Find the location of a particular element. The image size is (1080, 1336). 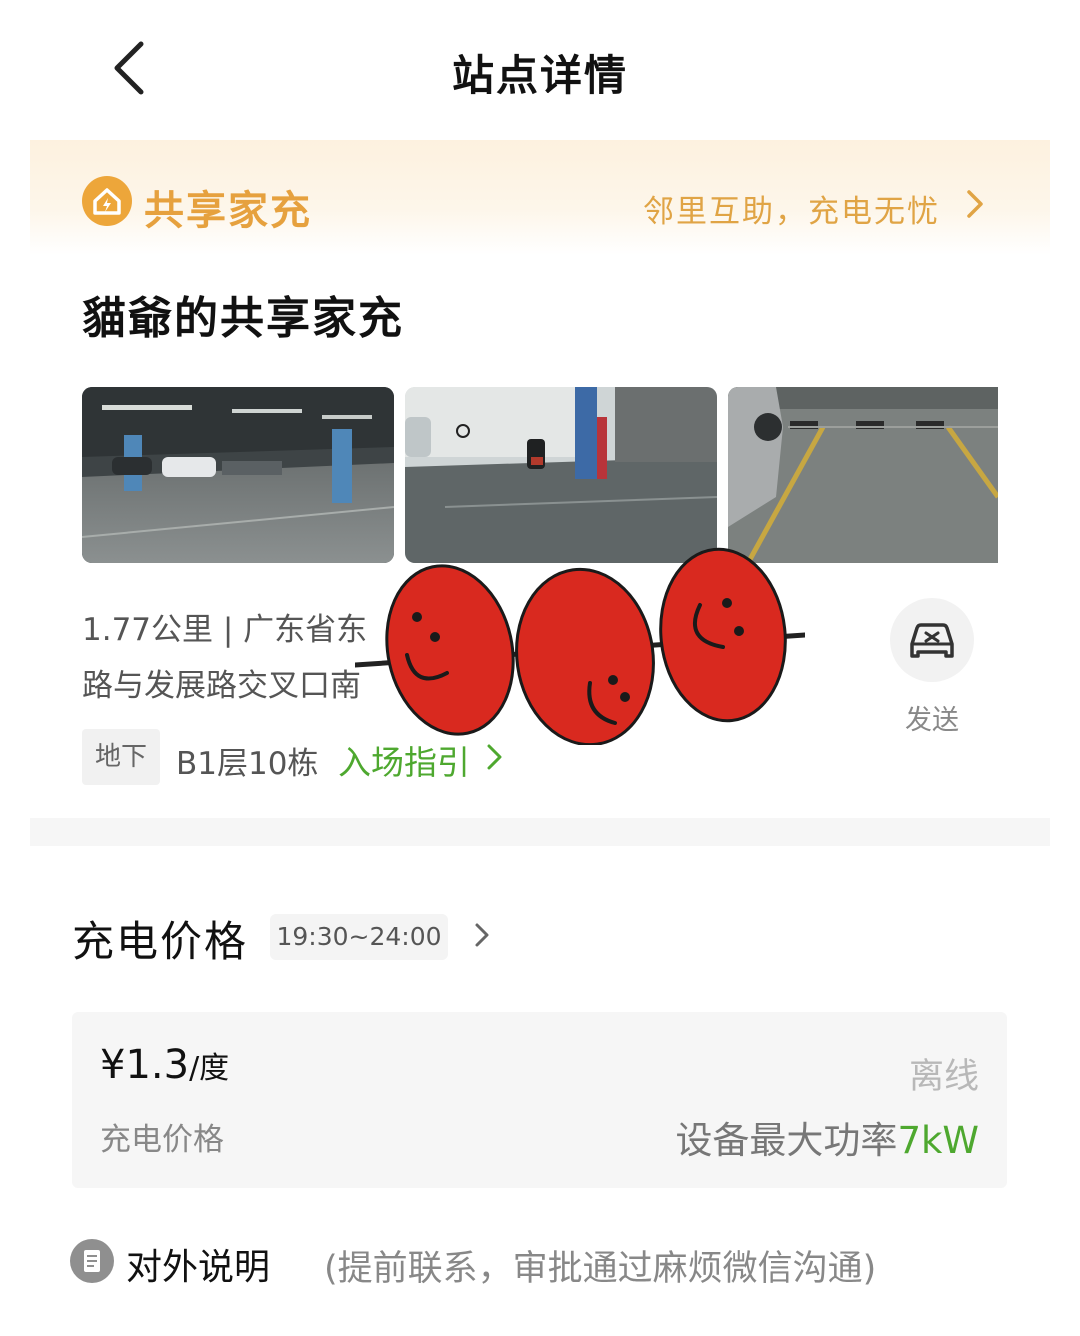

nav-bar: 站点详情 is located at coordinates (540, 70).